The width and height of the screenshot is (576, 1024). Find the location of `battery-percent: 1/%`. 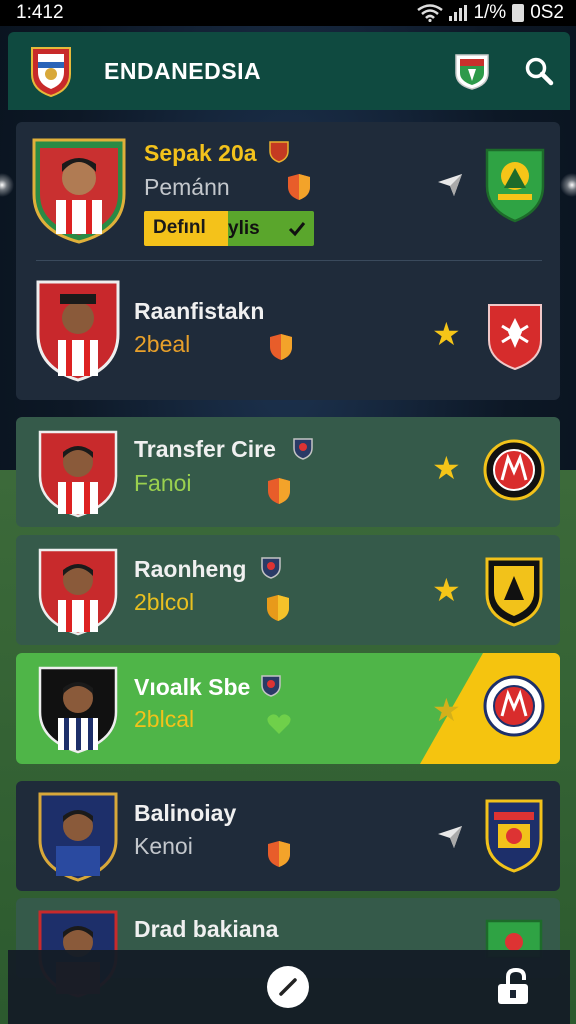

battery-percent: 1/% is located at coordinates (490, 12).